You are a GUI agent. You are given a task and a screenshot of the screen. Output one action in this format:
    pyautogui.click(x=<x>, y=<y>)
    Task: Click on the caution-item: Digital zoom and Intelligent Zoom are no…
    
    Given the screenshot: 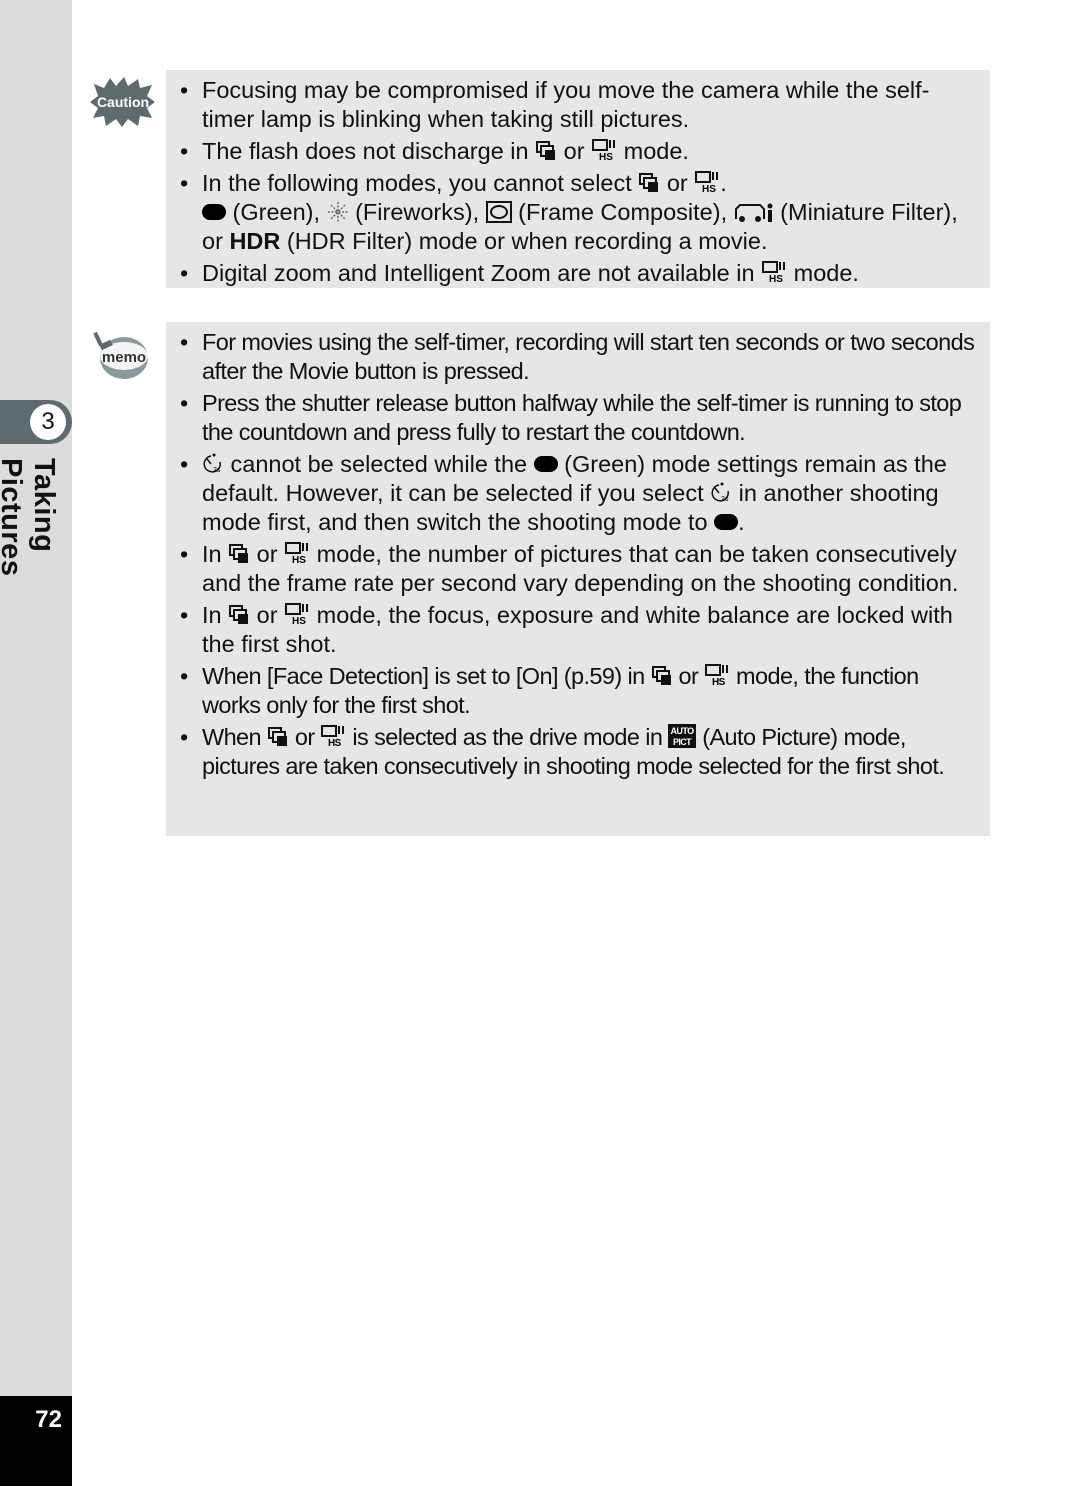 What is the action you would take?
    pyautogui.click(x=578, y=273)
    